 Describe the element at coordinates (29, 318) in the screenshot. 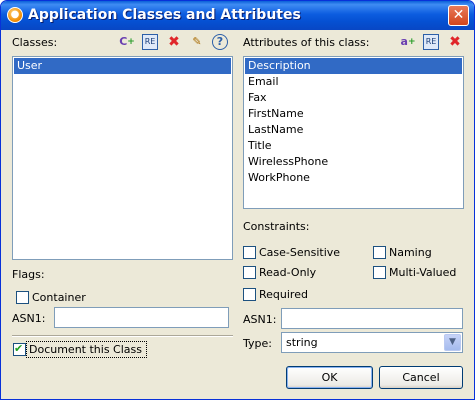

I see `class-asn1-label: ASN1:` at that location.